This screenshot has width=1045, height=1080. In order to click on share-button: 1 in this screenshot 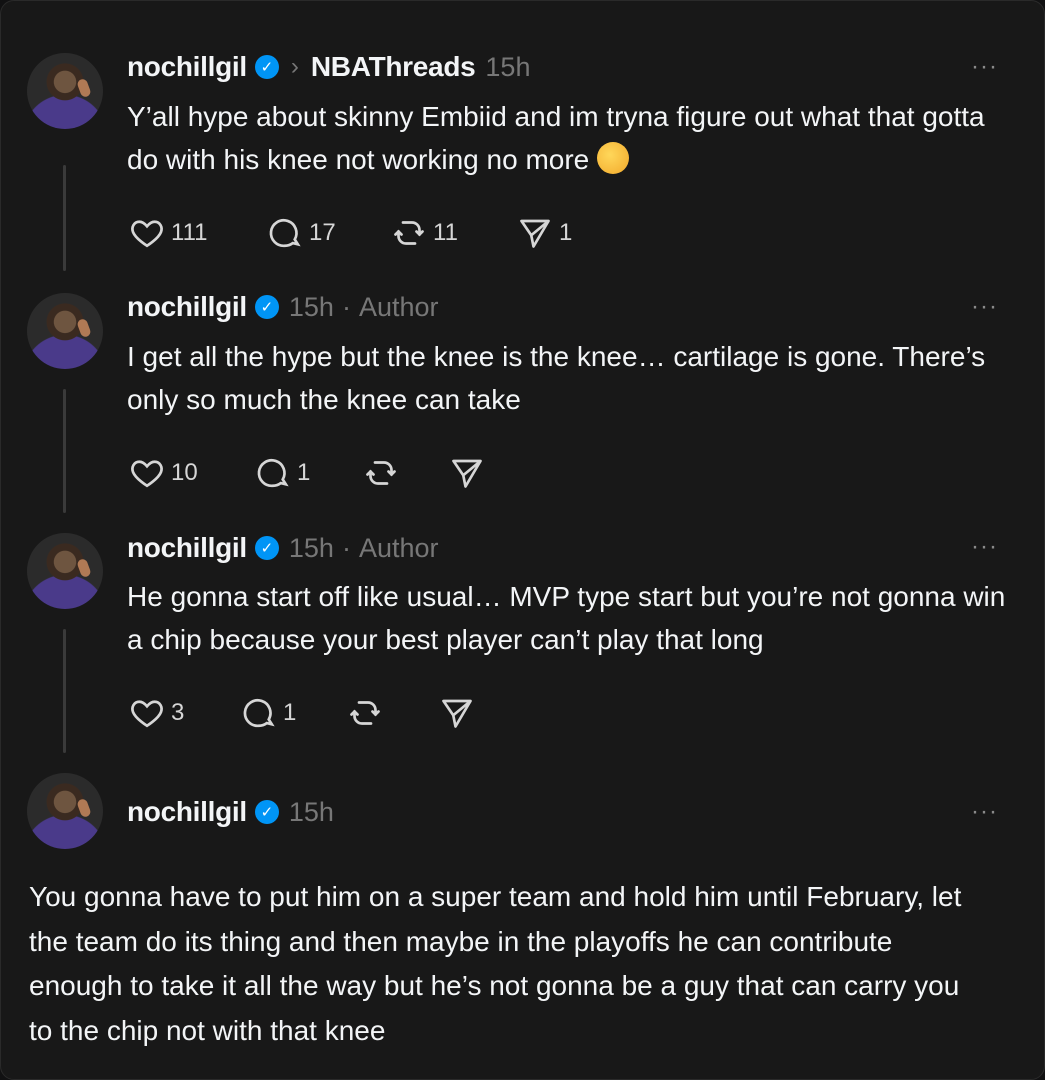, I will do `click(557, 233)`.